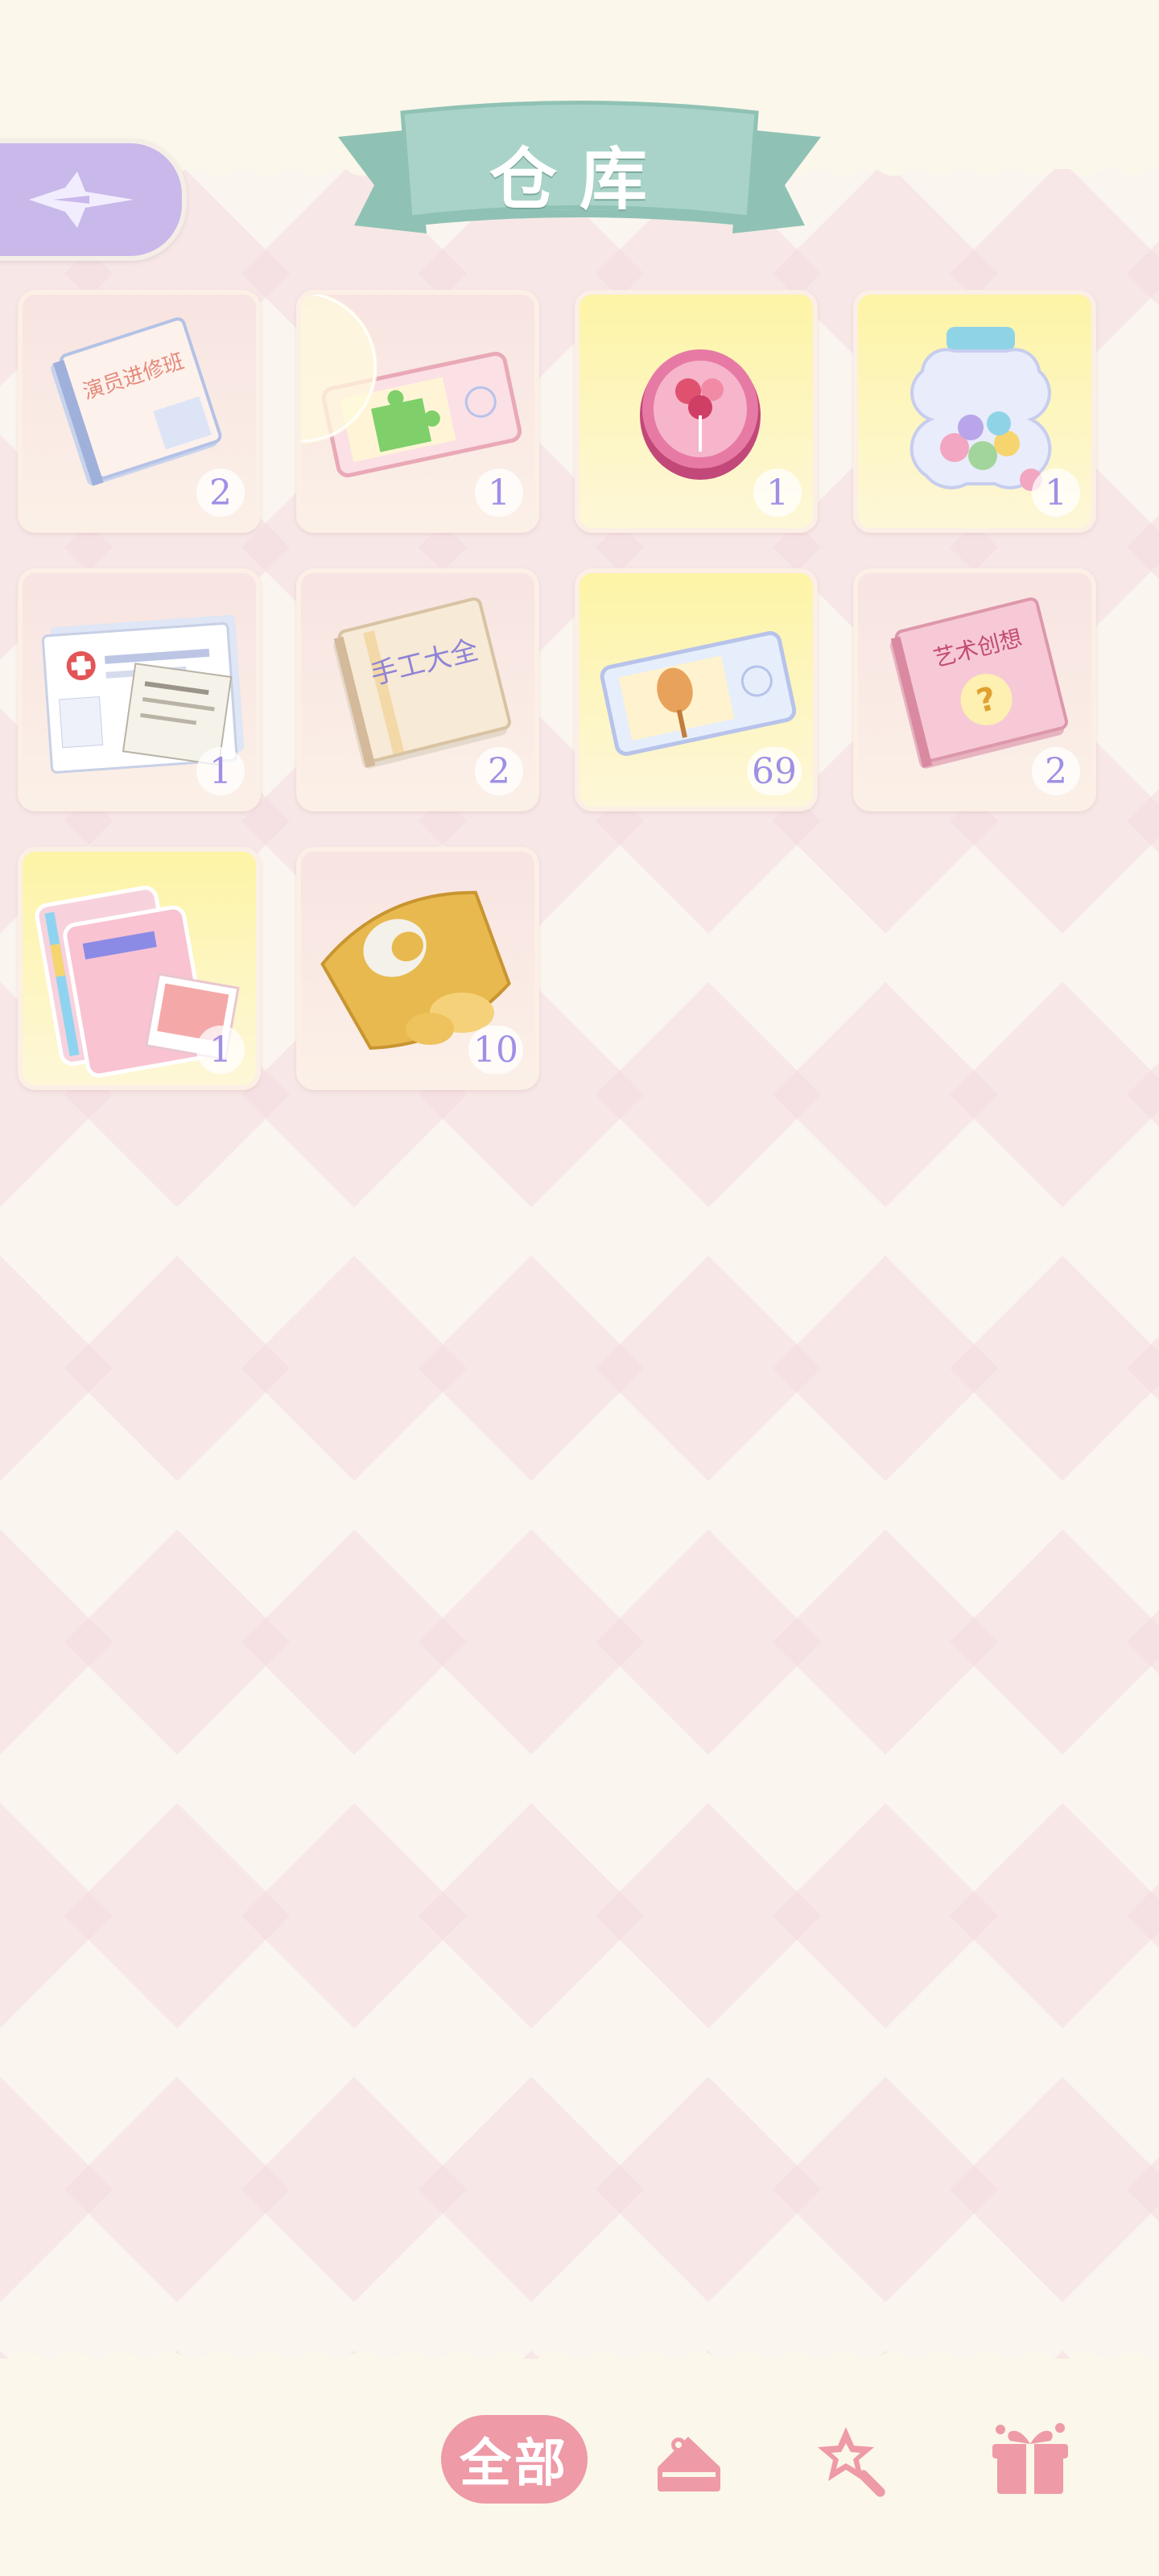  I want to click on title-banner: 仓库, so click(579, 173).